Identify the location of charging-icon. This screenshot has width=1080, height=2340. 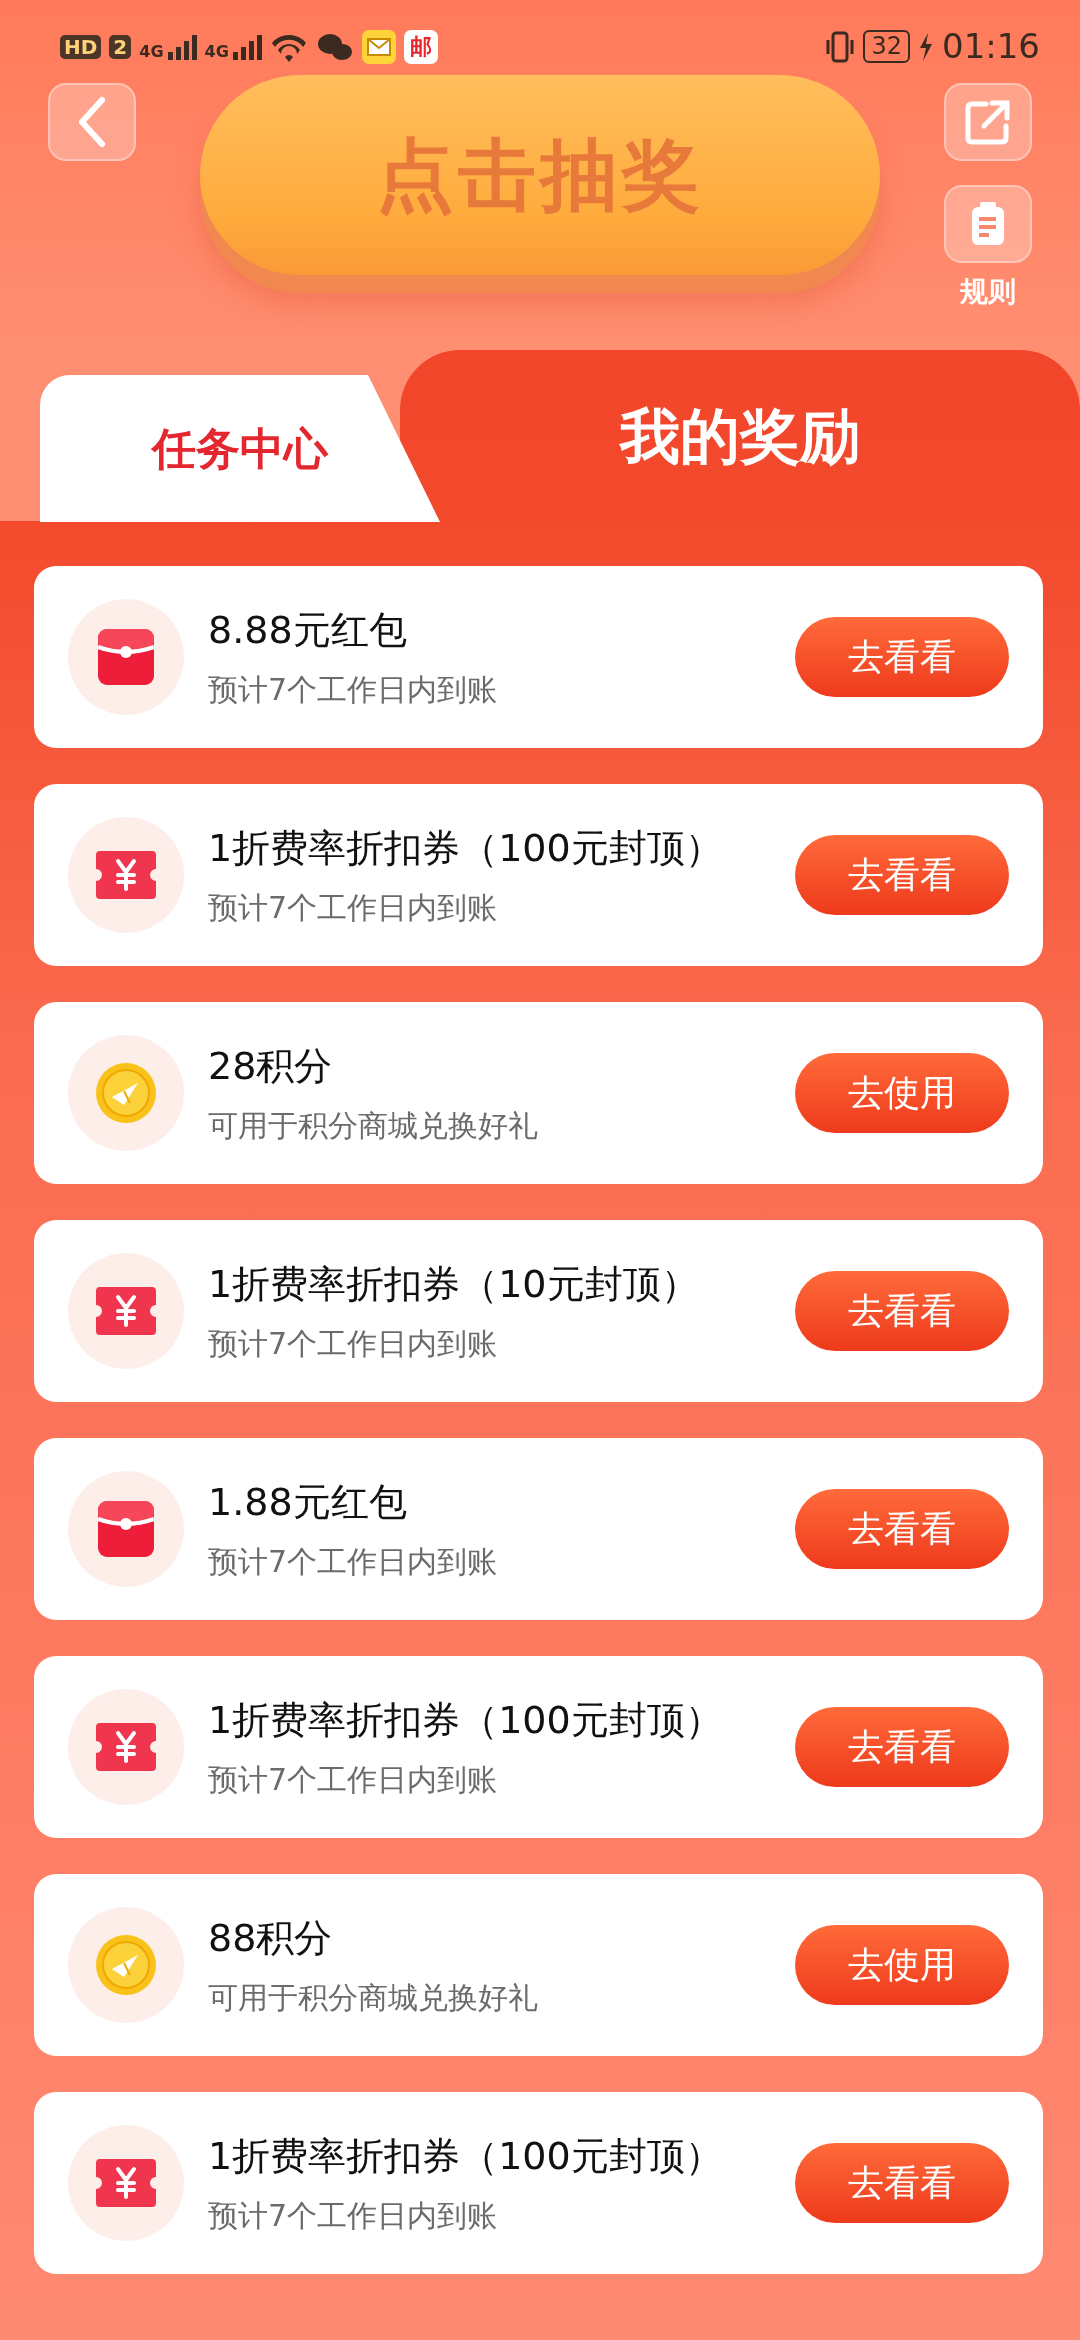
(926, 46).